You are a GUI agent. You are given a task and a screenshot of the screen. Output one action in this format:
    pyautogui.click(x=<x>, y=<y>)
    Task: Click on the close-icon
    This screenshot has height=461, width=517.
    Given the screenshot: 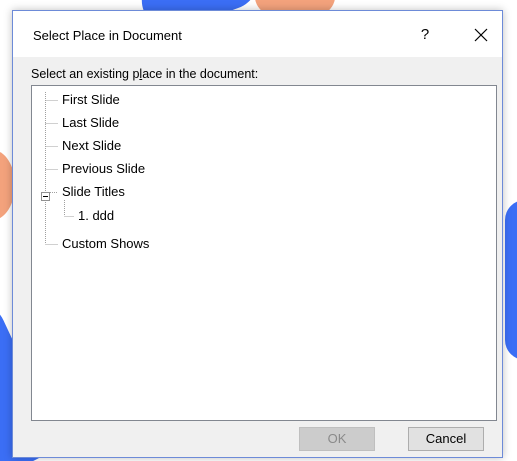 What is the action you would take?
    pyautogui.click(x=481, y=35)
    